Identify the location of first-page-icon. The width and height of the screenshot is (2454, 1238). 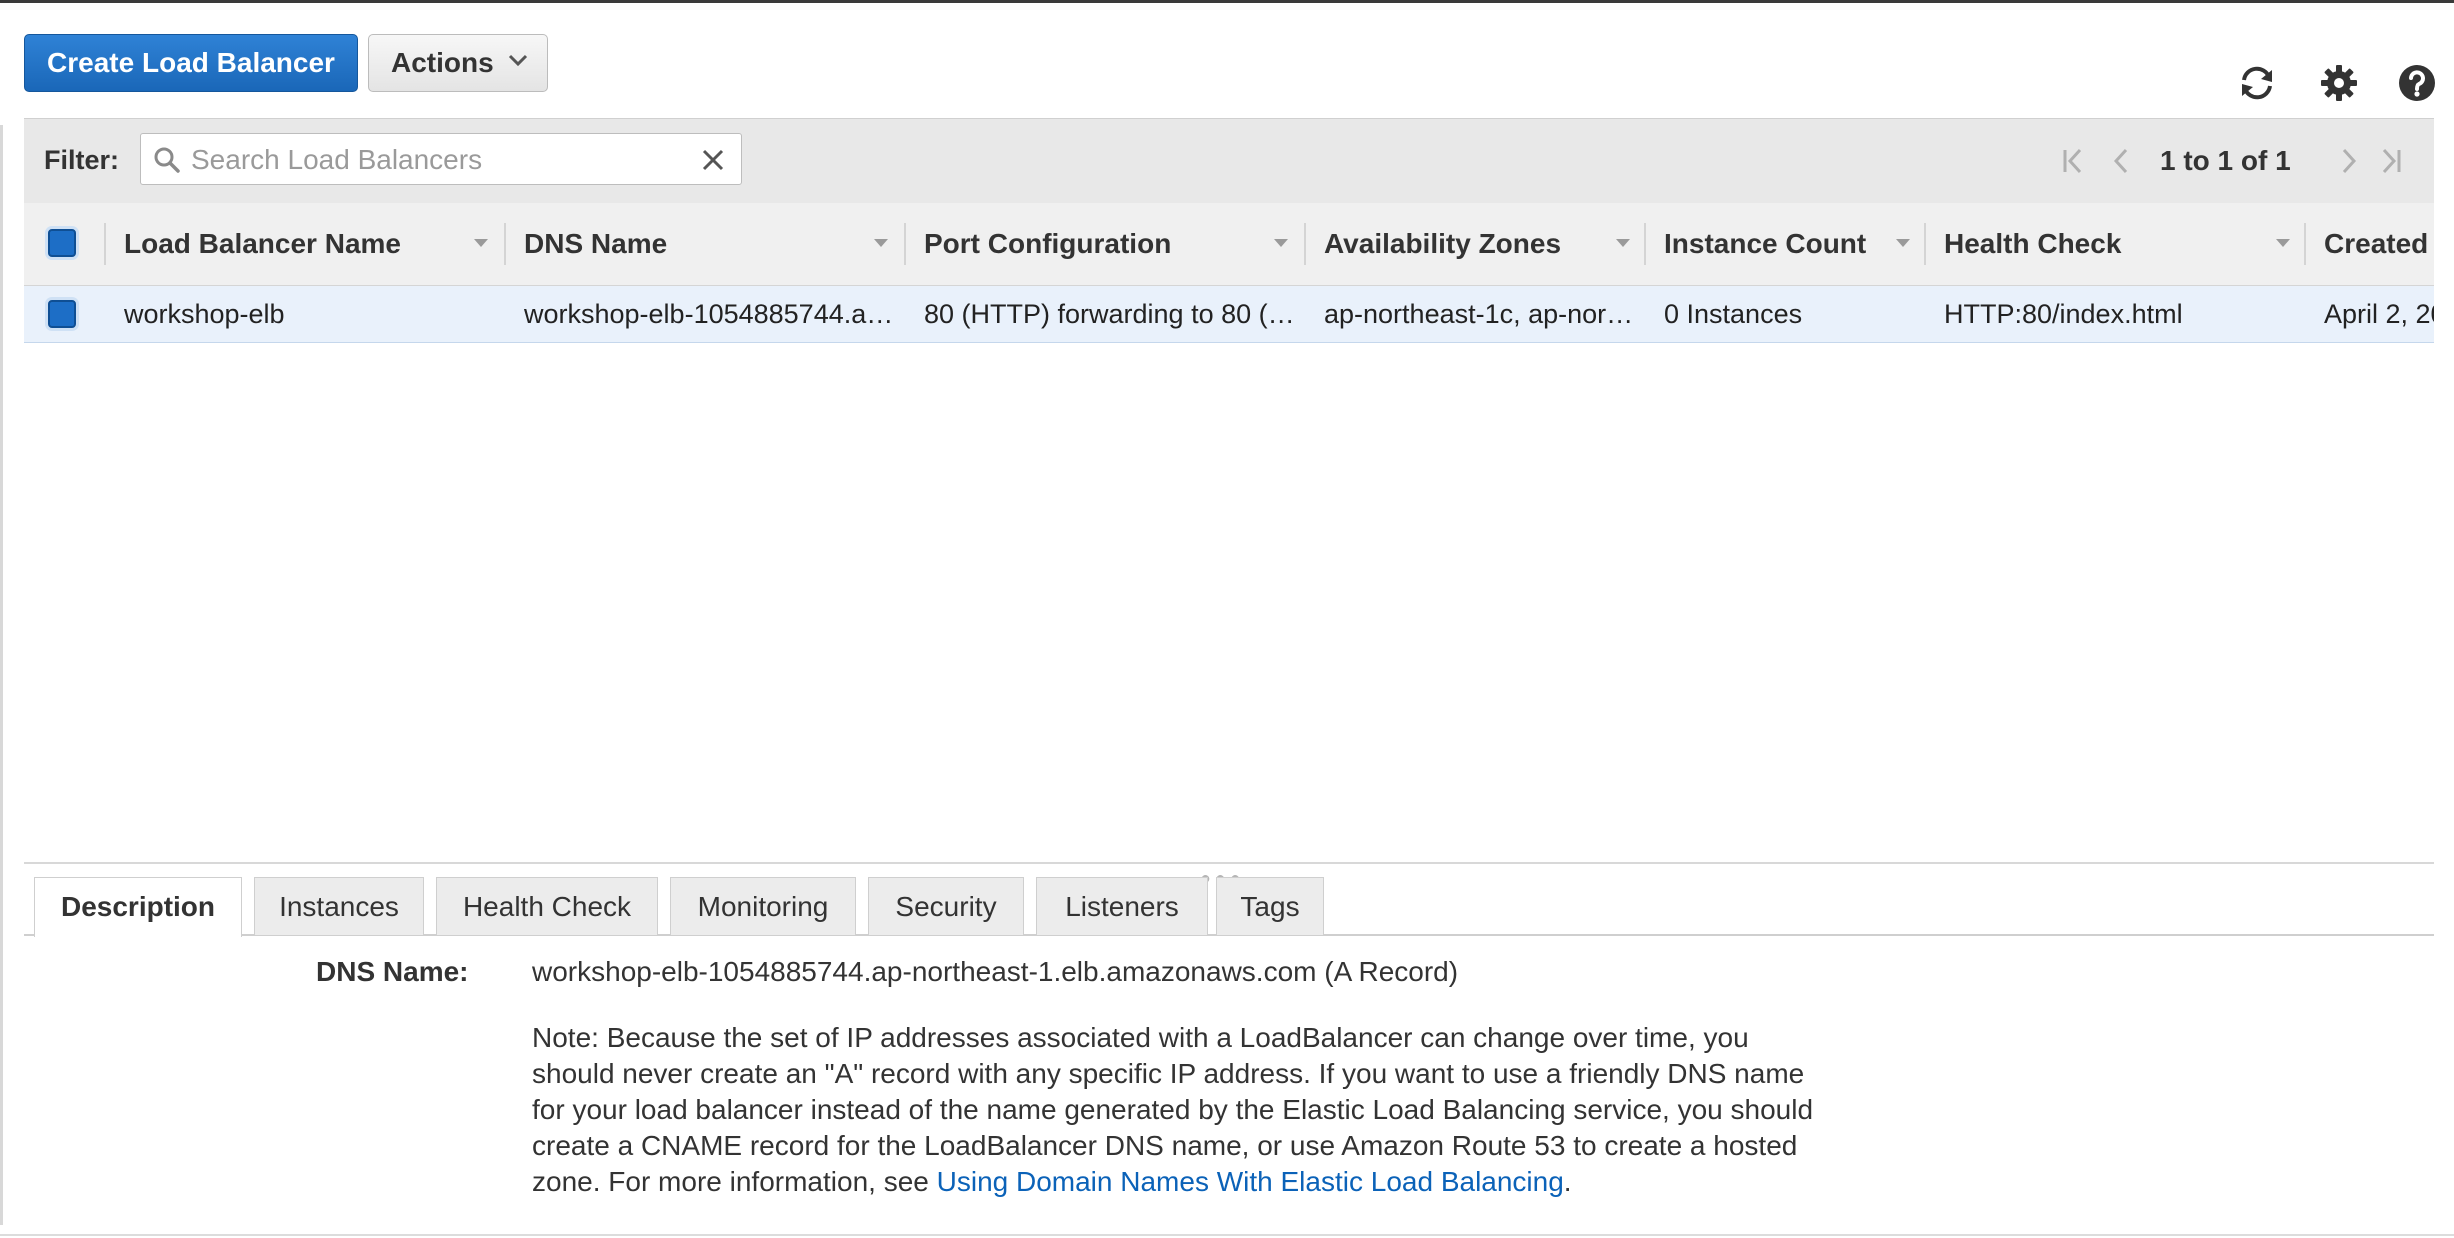
(2073, 161).